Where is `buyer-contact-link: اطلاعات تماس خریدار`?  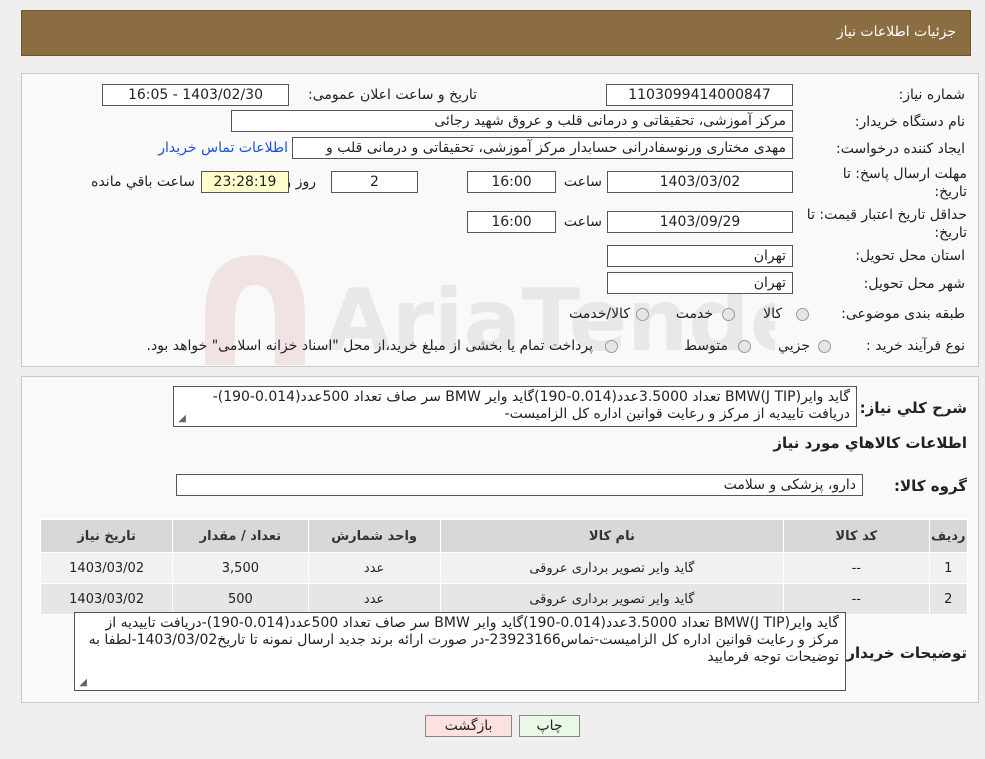
buyer-contact-link: اطلاعات تماس خریدار is located at coordinates (223, 148).